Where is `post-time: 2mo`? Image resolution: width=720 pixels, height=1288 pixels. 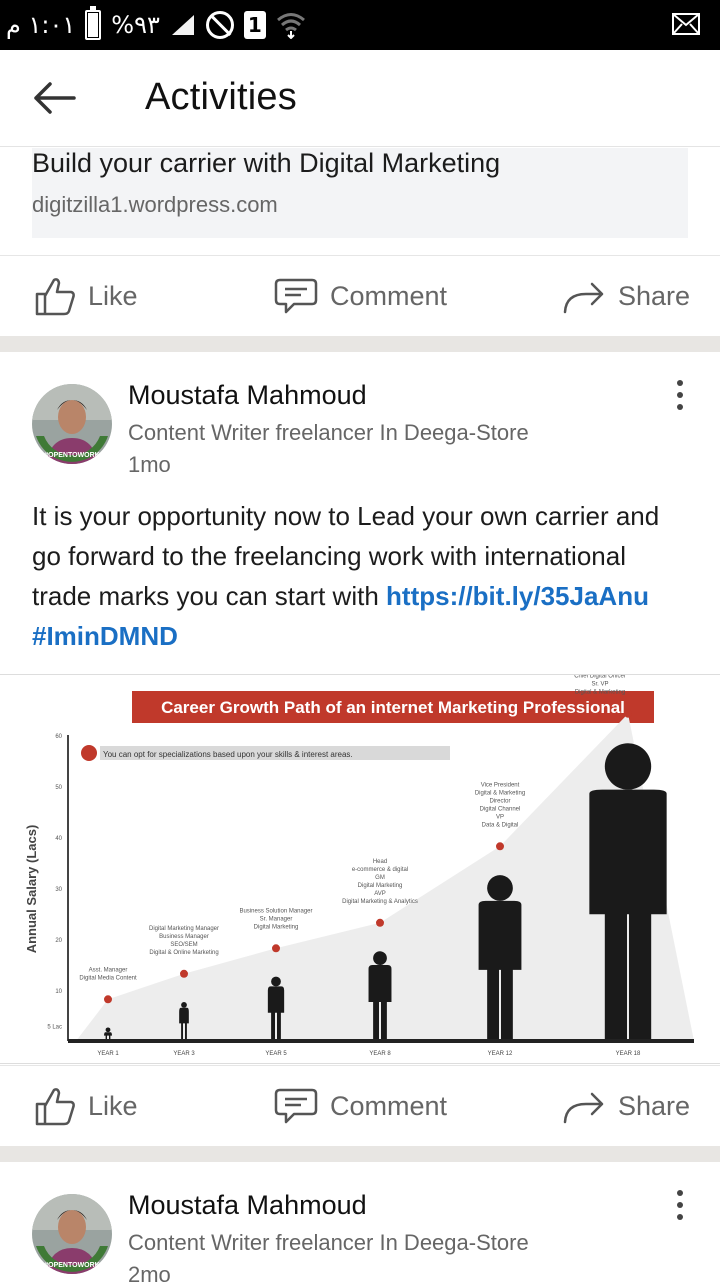 post-time: 2mo is located at coordinates (149, 1274).